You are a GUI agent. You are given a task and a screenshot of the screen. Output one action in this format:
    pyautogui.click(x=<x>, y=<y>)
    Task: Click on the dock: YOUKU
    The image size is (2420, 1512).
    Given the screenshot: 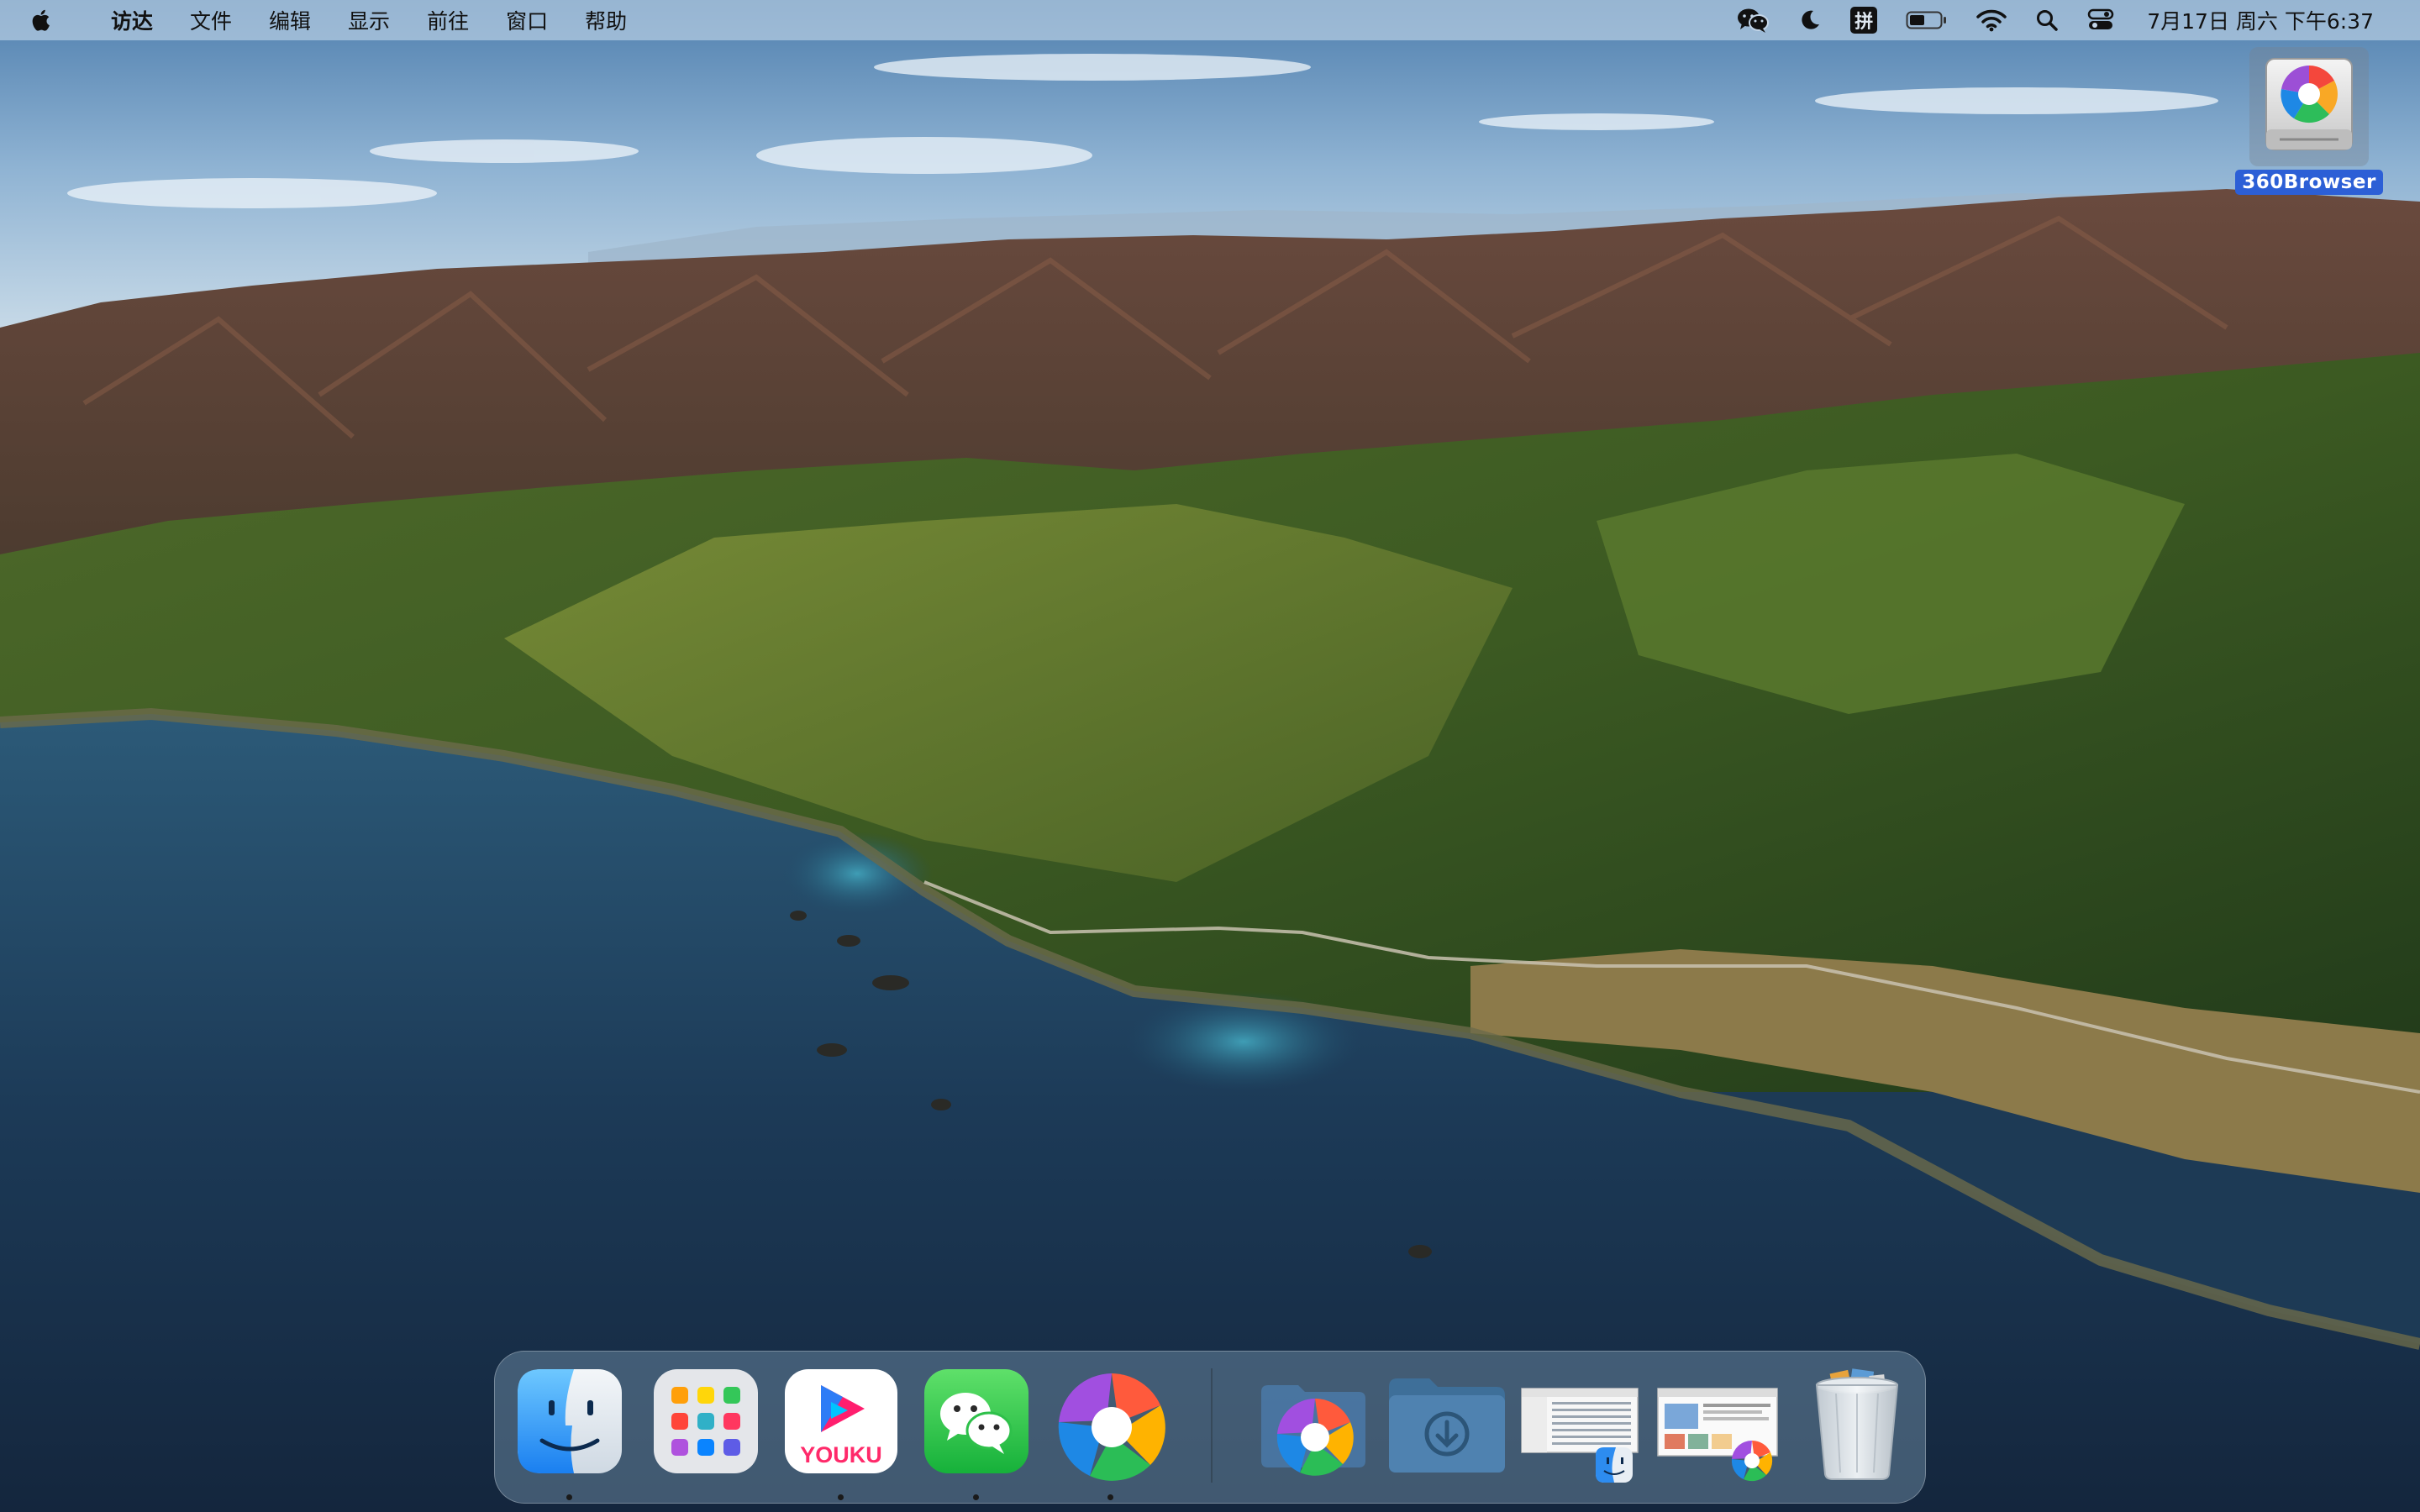 What is the action you would take?
    pyautogui.click(x=1210, y=1427)
    